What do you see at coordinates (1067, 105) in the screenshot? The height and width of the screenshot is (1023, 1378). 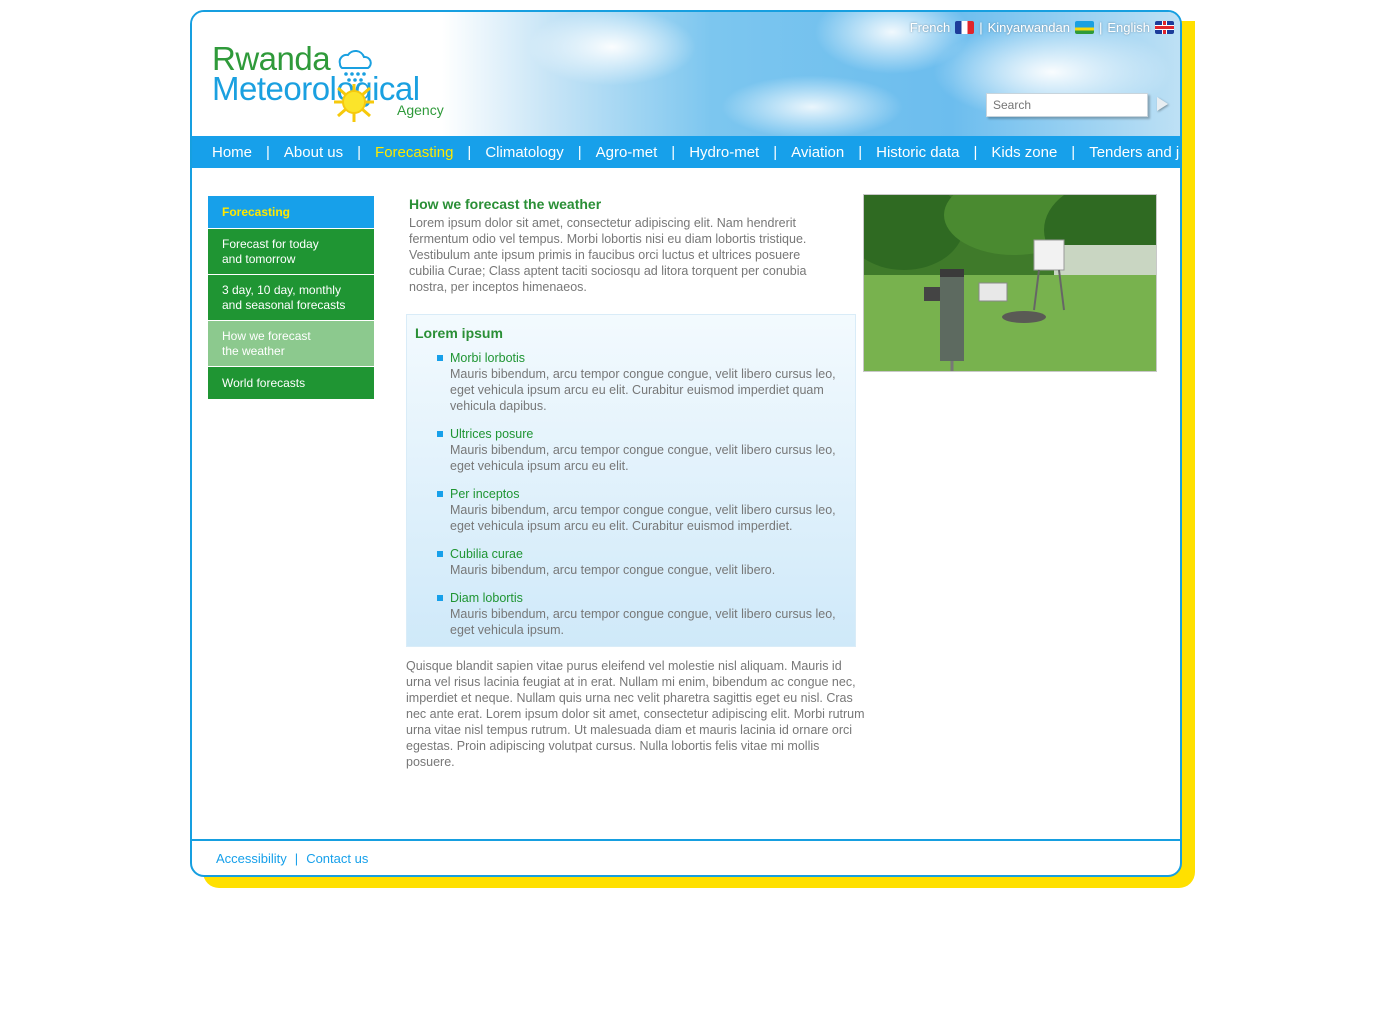 I see `search-input` at bounding box center [1067, 105].